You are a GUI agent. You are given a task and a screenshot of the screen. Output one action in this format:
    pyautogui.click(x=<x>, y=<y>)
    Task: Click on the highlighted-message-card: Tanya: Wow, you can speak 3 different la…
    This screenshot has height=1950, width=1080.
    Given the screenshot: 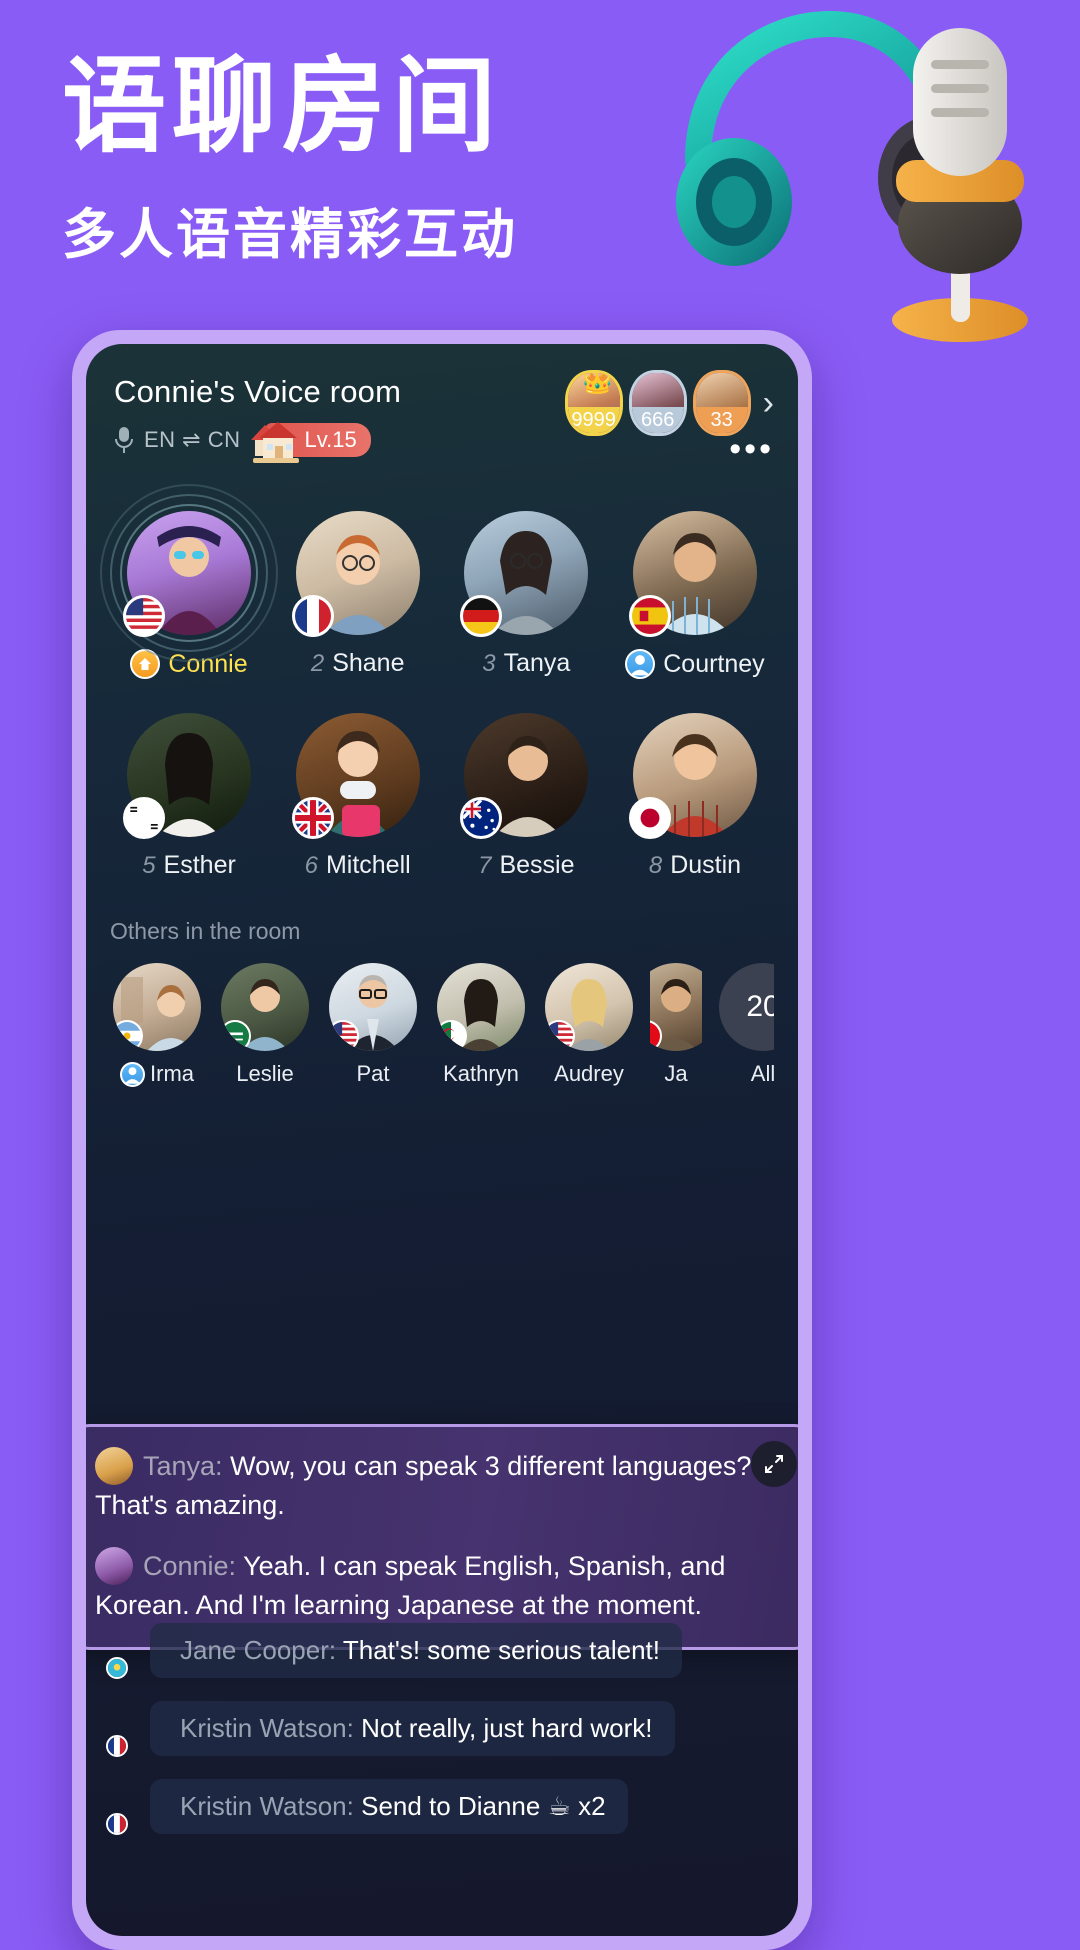 What is the action you would take?
    pyautogui.click(x=442, y=1537)
    